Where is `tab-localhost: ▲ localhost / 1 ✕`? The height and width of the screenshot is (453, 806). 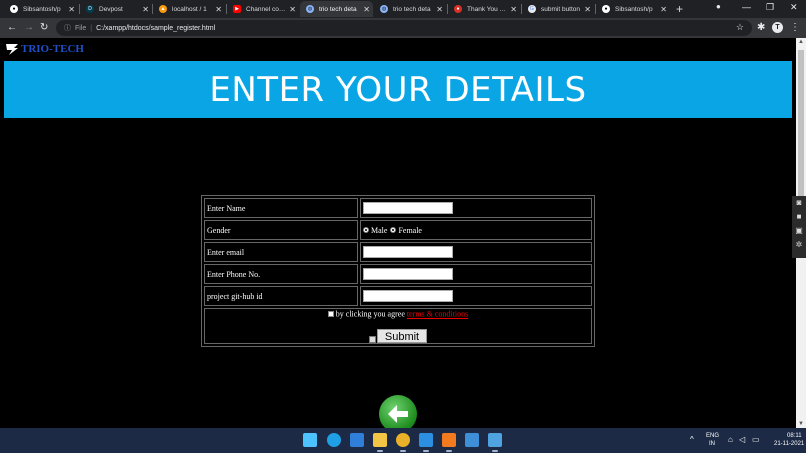 tab-localhost: ▲ localhost / 1 ✕ is located at coordinates (189, 9).